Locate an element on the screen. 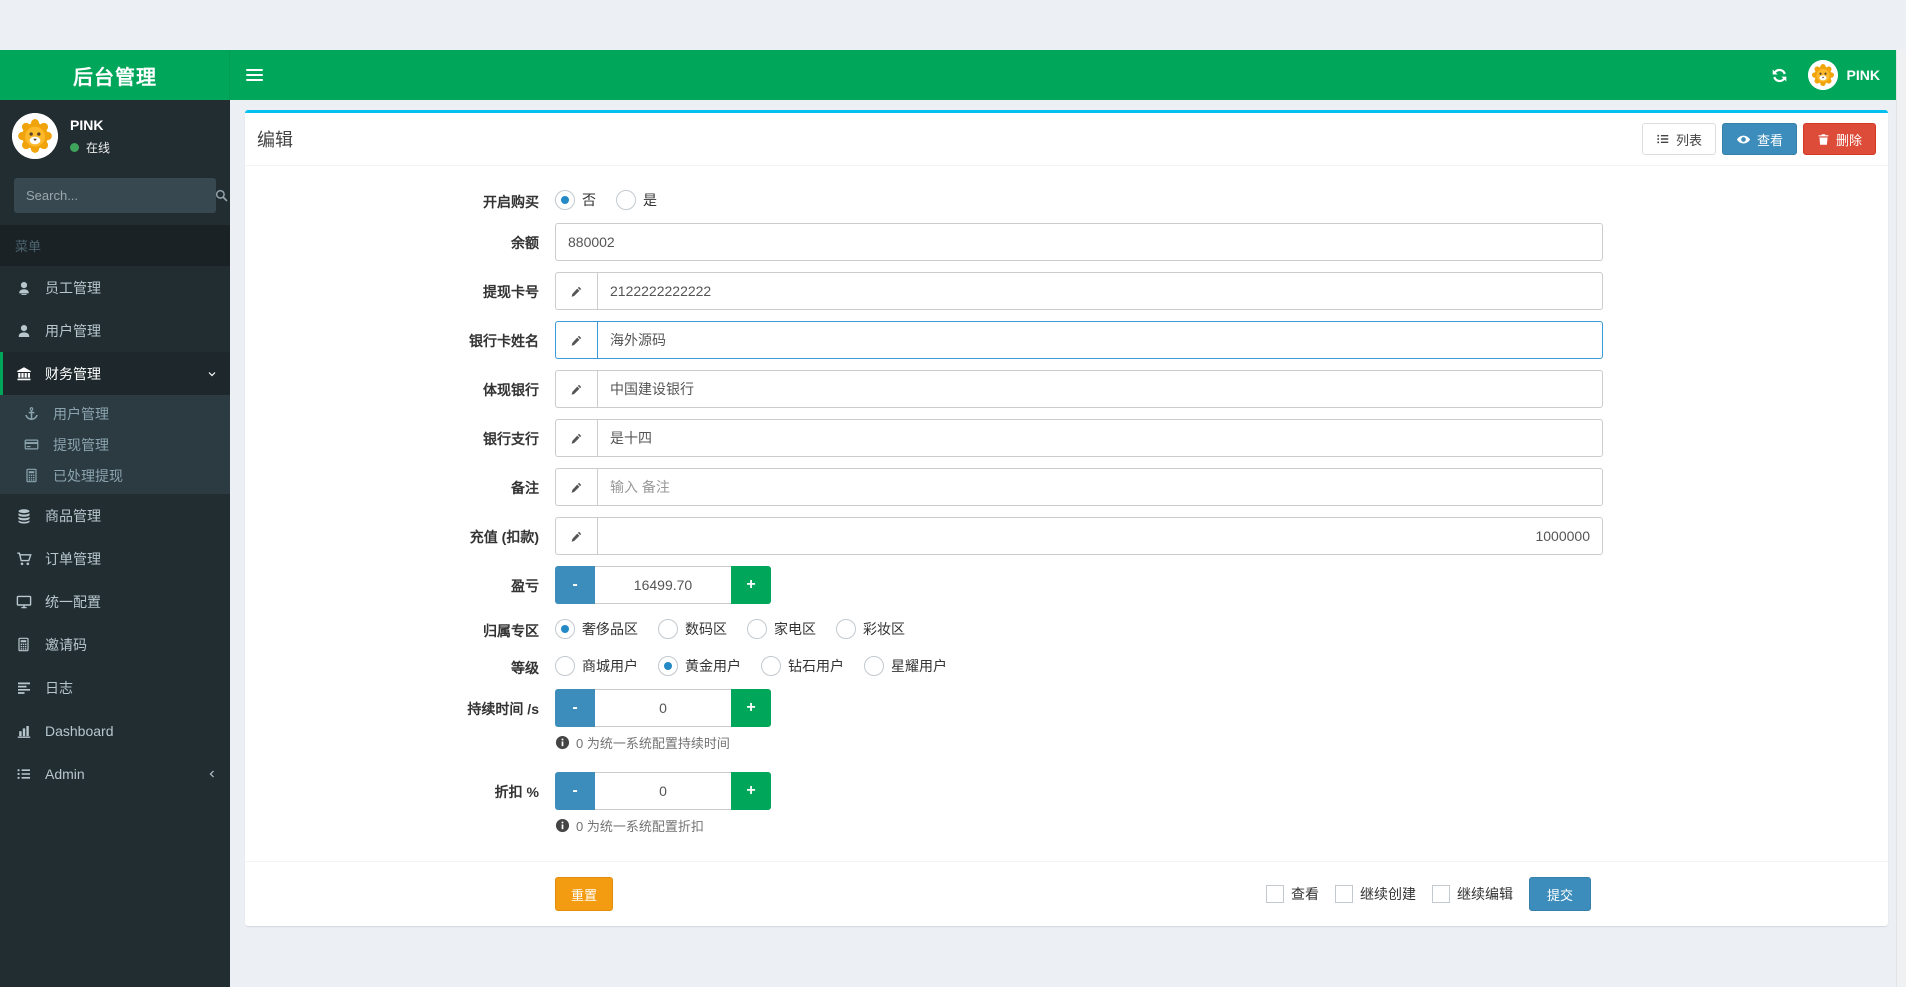 This screenshot has height=987, width=1906. radio-level-diamond: 钻石用户 is located at coordinates (802, 666).